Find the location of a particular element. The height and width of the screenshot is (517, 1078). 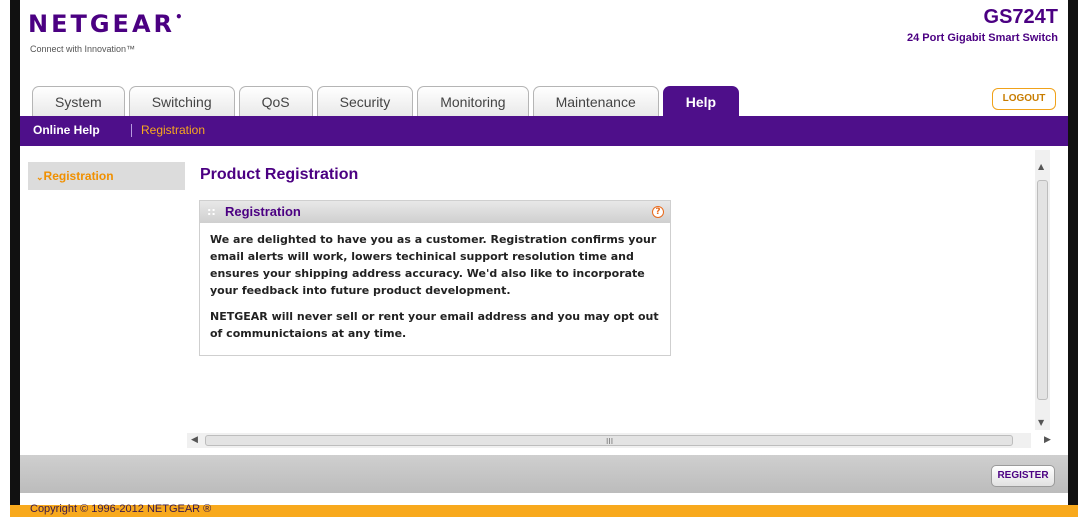

chevron-down-icon: ⌄ is located at coordinates (40, 177).